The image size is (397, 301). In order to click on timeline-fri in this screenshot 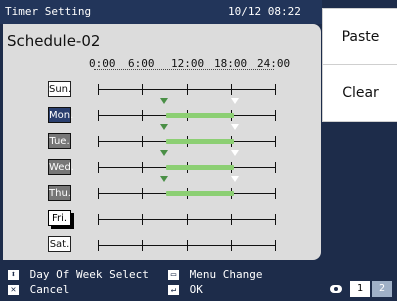, I will do `click(187, 219)`.